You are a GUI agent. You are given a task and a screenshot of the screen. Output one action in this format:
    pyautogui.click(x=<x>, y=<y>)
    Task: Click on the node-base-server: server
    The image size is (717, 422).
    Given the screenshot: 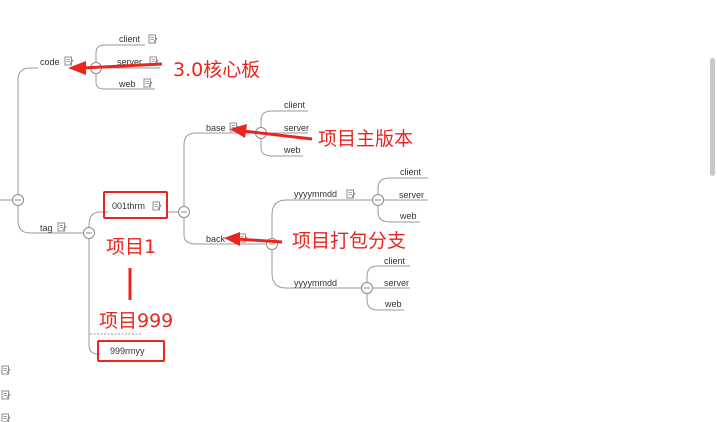 What is the action you would take?
    pyautogui.click(x=296, y=128)
    